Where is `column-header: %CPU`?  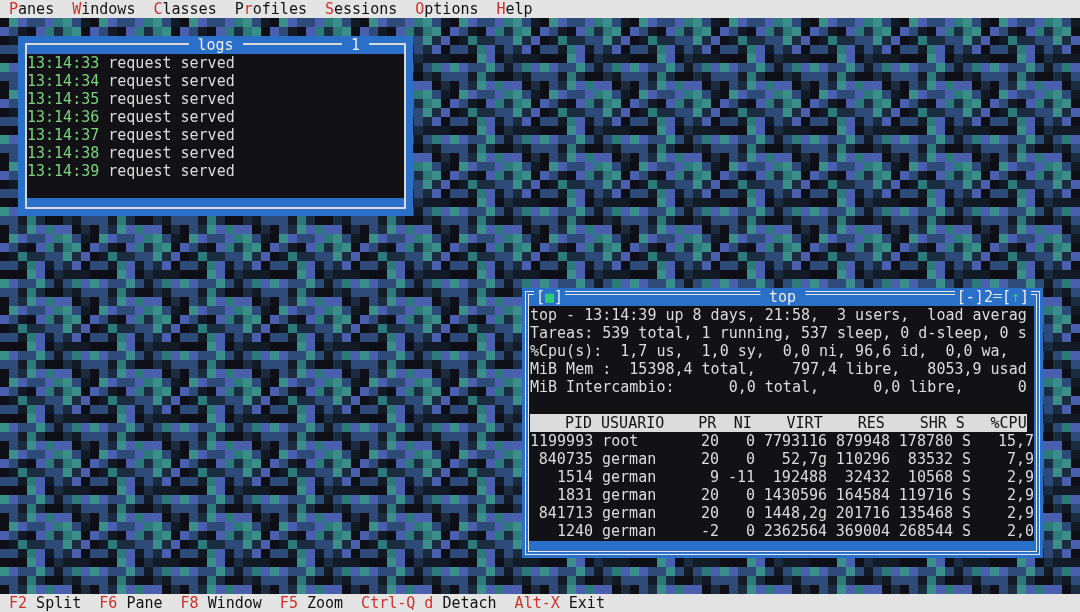
column-header: %CPU is located at coordinates (1008, 423).